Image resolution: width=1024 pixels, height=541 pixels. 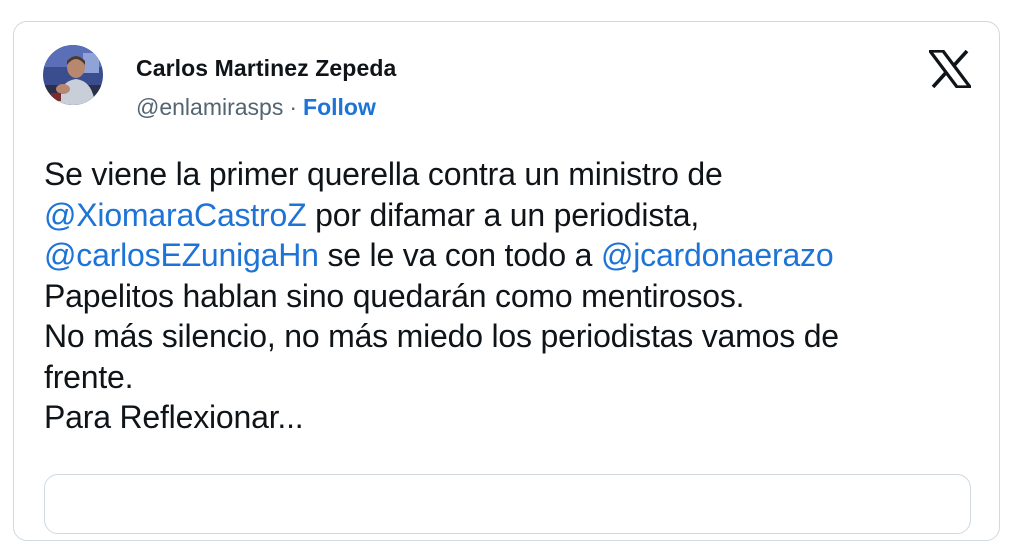 What do you see at coordinates (459, 255) in the screenshot?
I see `tweet-text-segment: se le va con todo a` at bounding box center [459, 255].